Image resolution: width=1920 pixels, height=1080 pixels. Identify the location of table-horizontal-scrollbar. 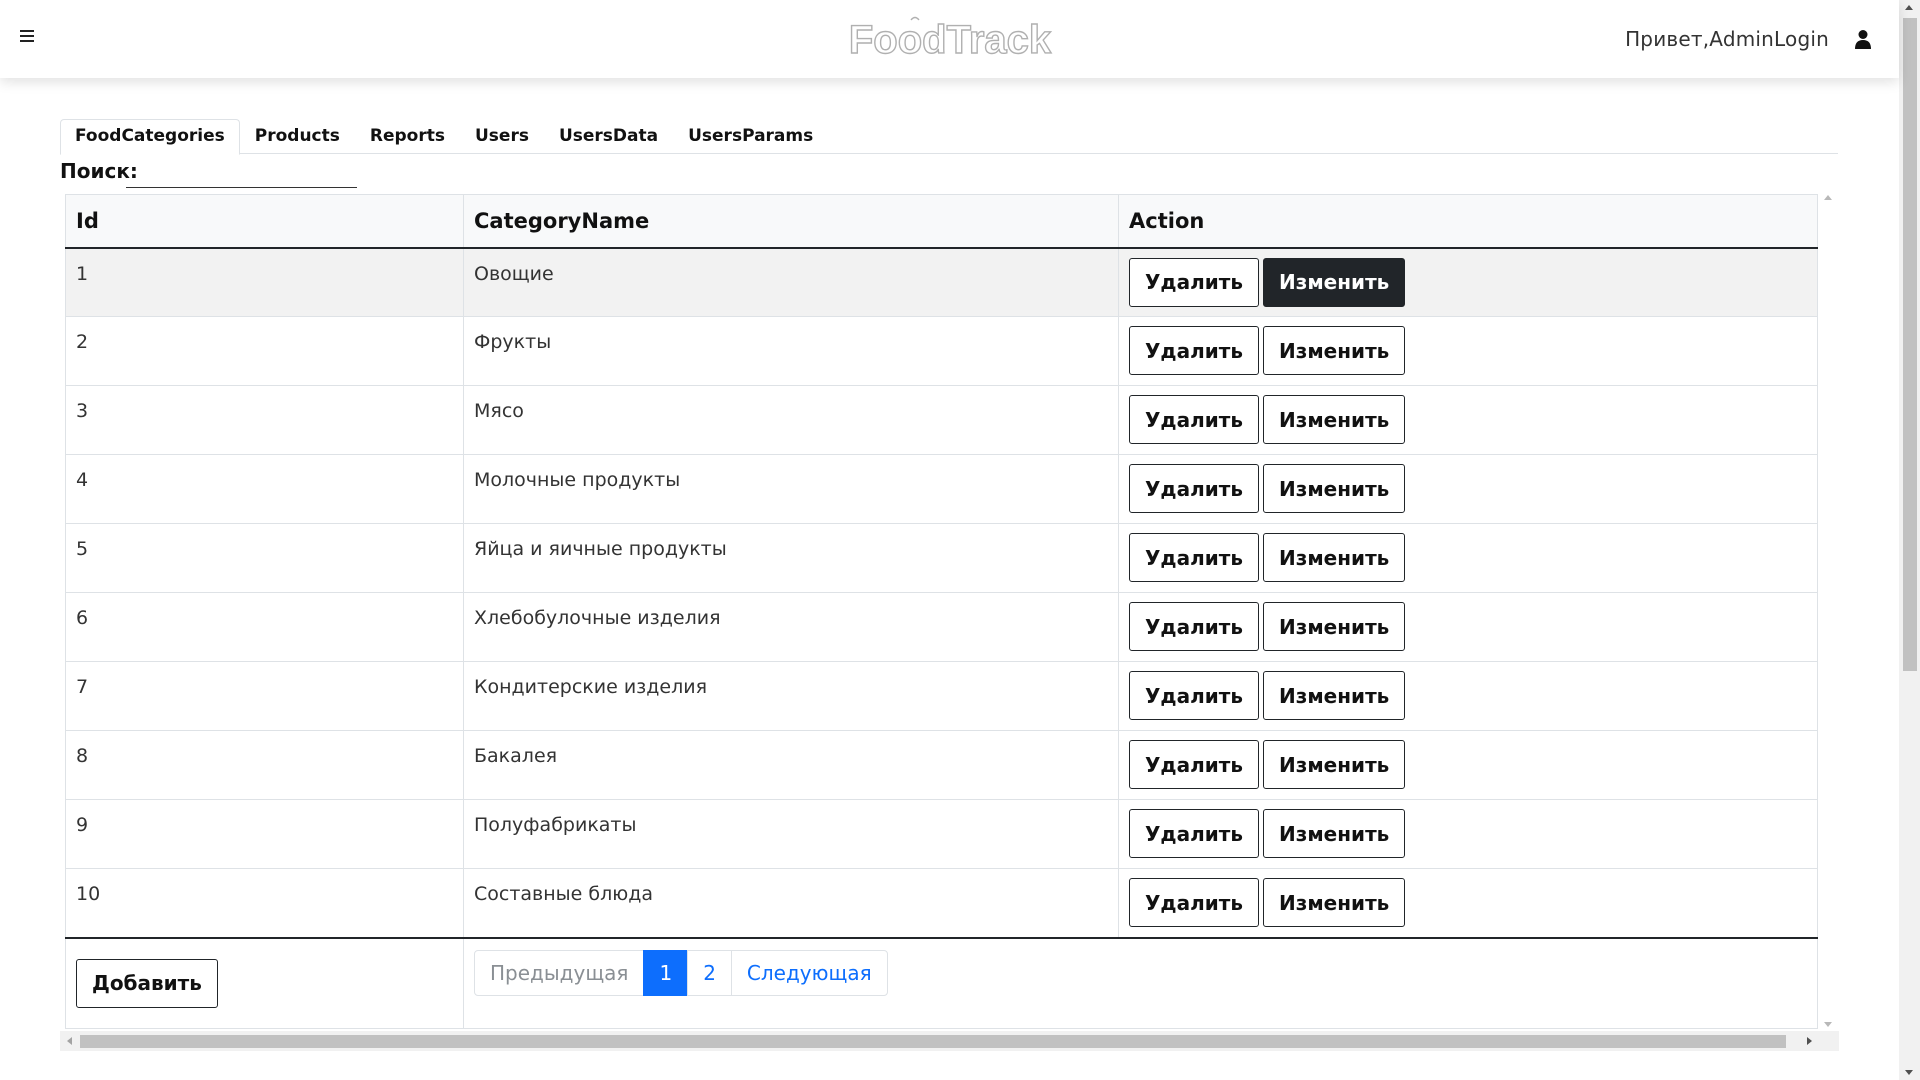
(949, 1041).